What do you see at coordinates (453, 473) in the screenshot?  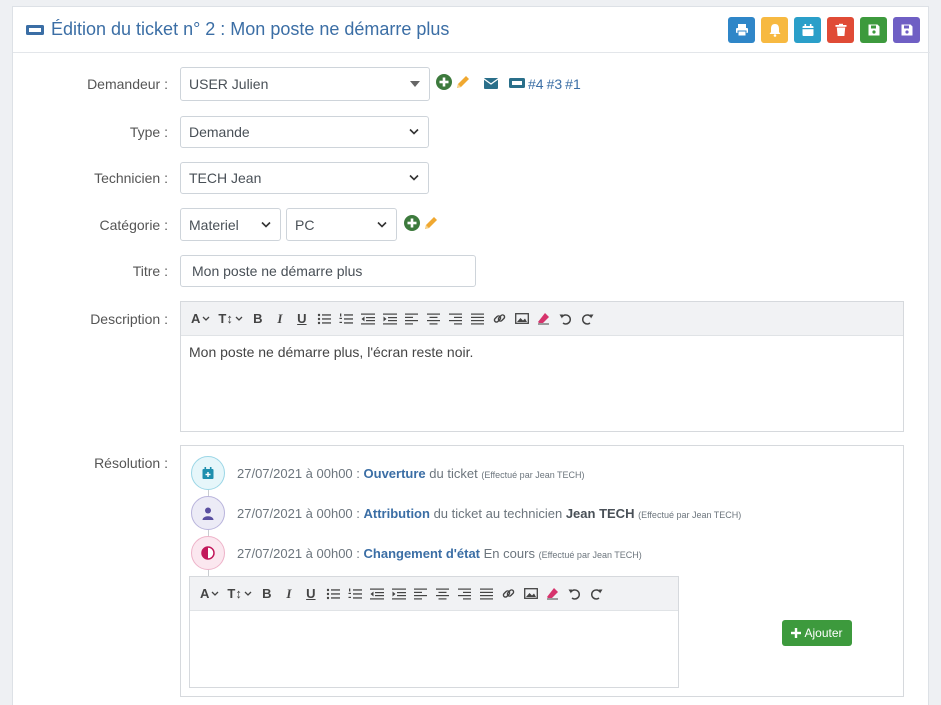 I see `timeline-detail: du ticket` at bounding box center [453, 473].